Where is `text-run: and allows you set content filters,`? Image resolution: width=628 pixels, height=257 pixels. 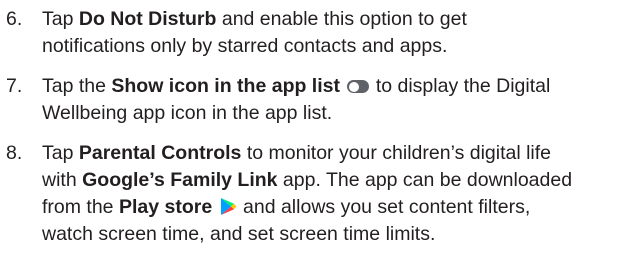 text-run: and allows you set content filters, is located at coordinates (384, 207).